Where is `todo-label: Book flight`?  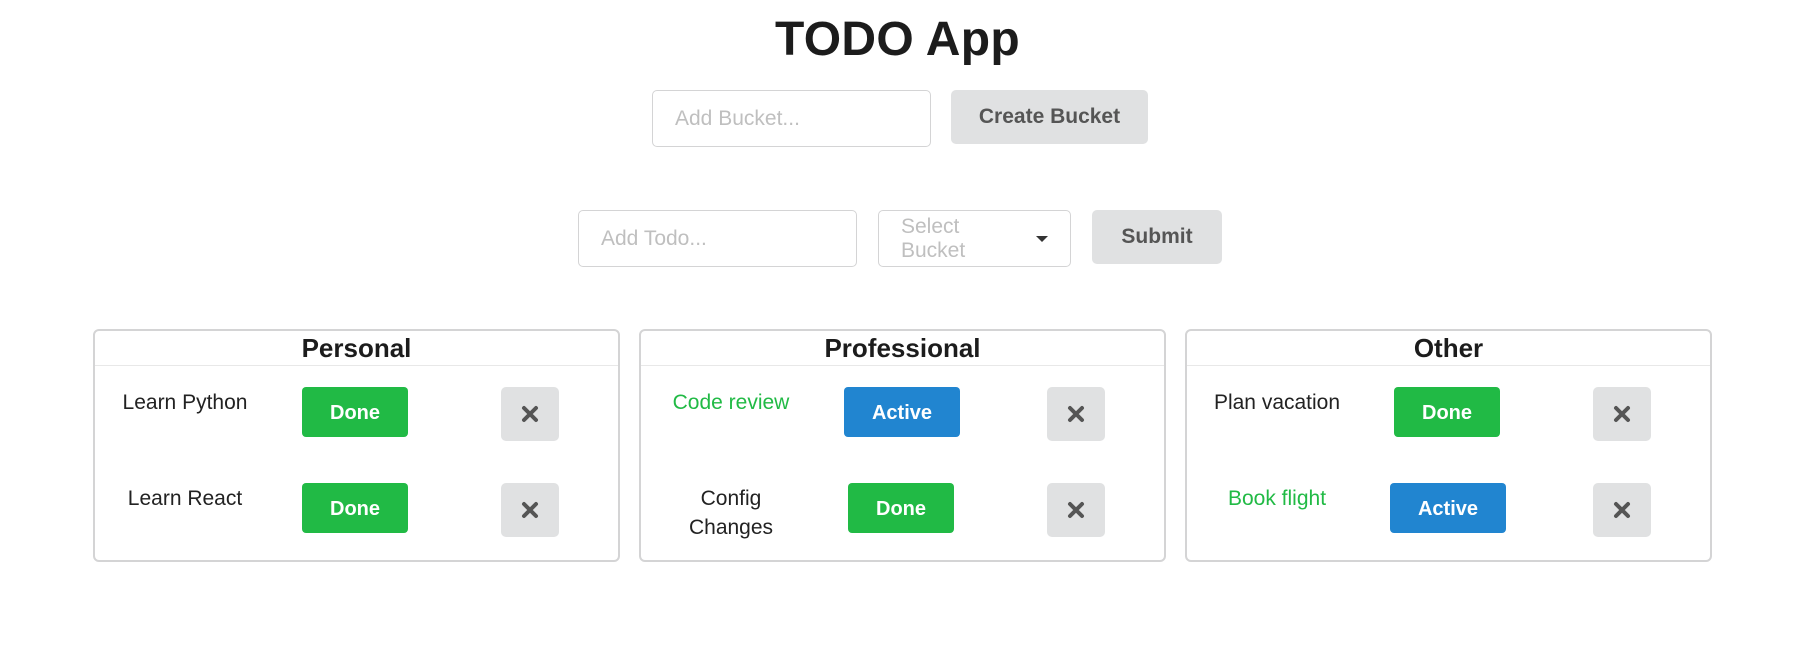
todo-label: Book flight is located at coordinates (1277, 498).